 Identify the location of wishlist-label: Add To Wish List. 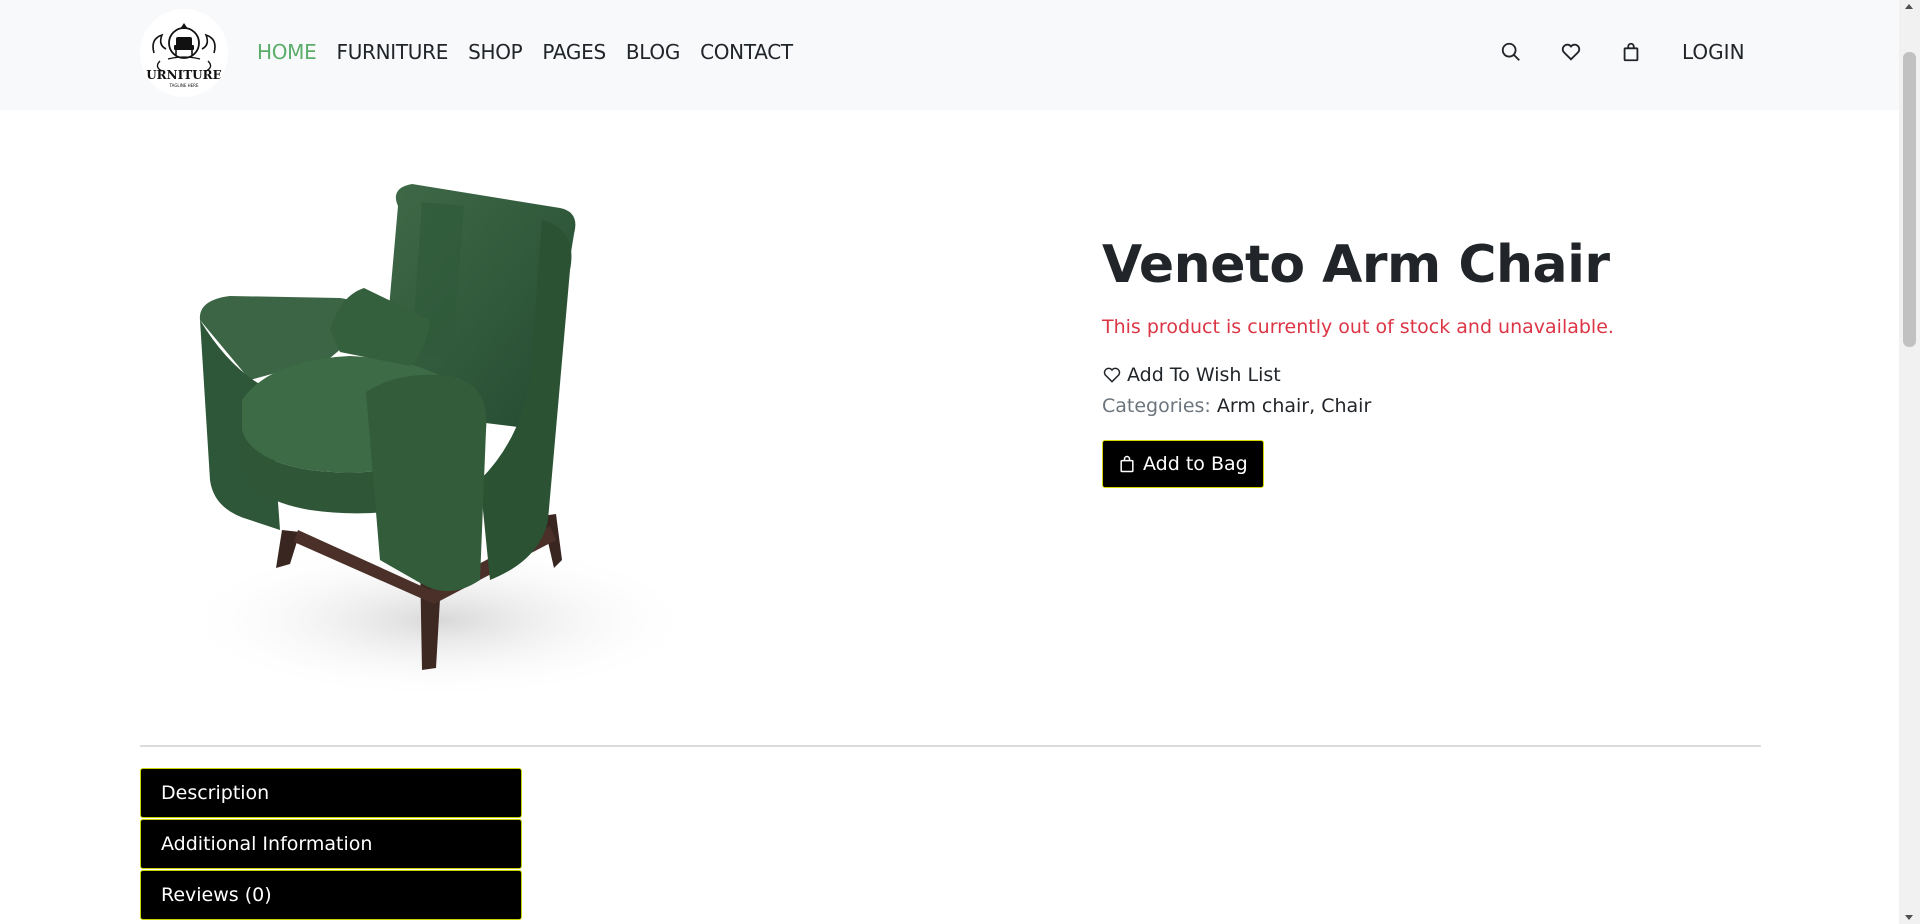
(1204, 375).